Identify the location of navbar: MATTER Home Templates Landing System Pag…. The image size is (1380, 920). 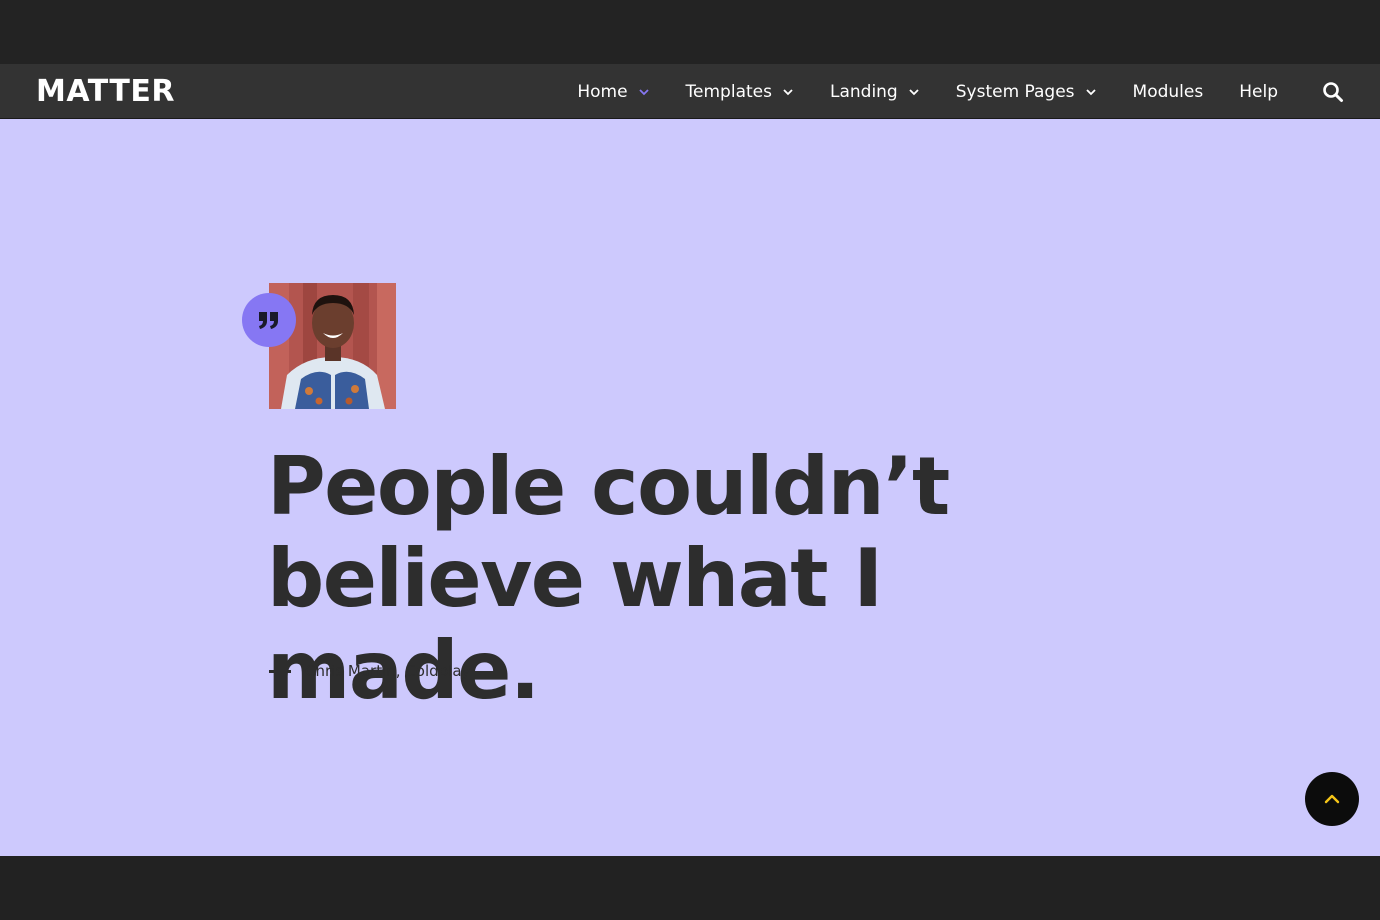
(690, 91).